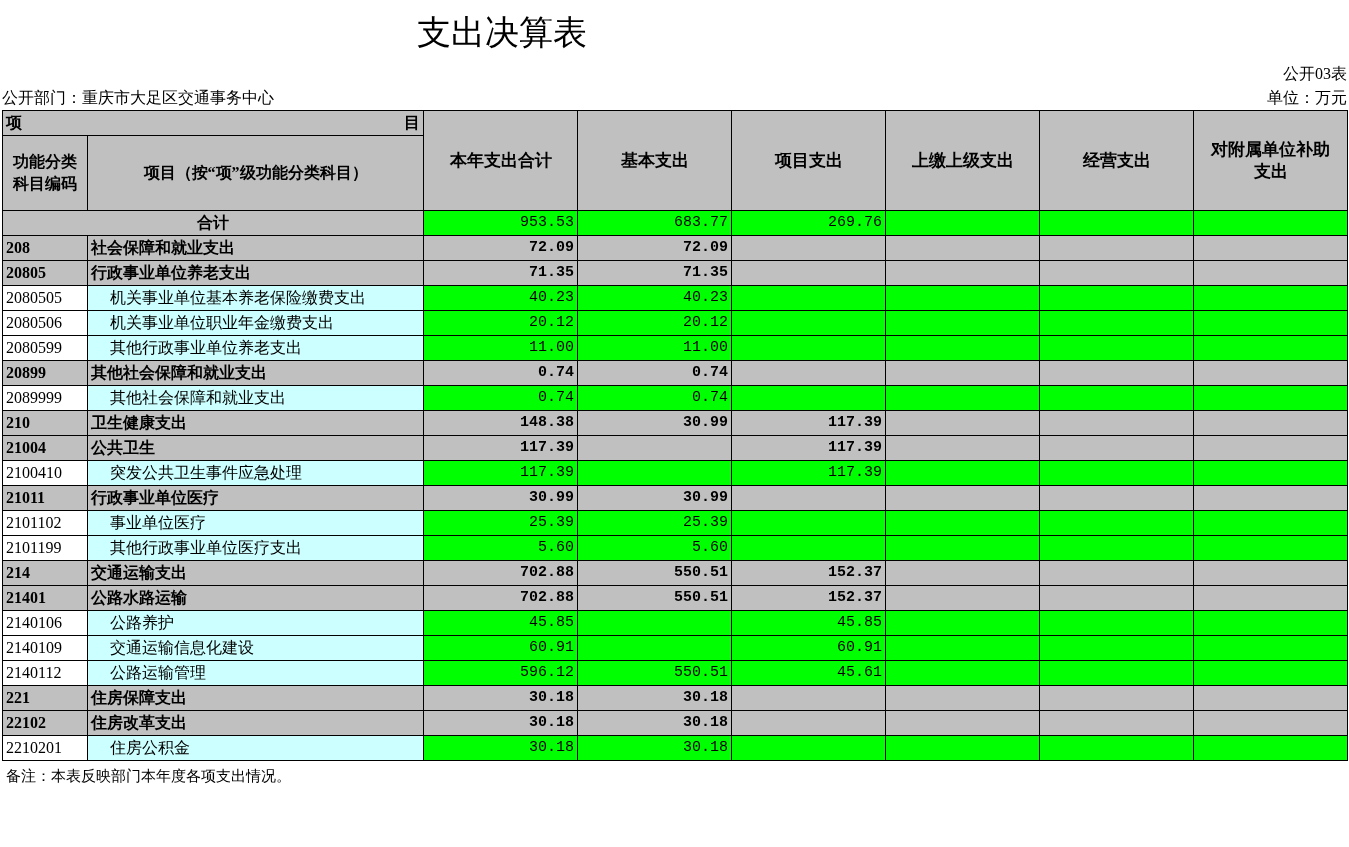  What do you see at coordinates (213, 223) in the screenshot?
I see `total-label: 合计` at bounding box center [213, 223].